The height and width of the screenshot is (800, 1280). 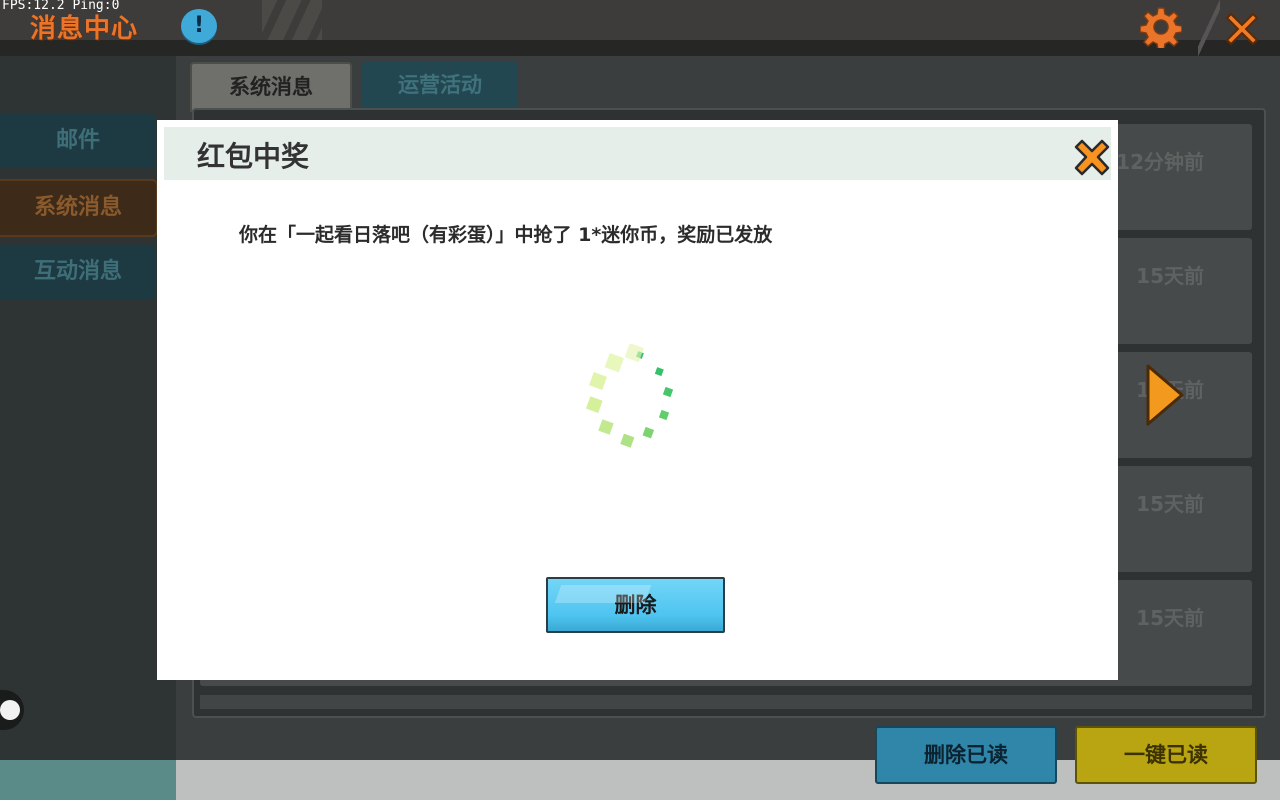 What do you see at coordinates (637, 153) in the screenshot?
I see `dialog-header: 红包中奖` at bounding box center [637, 153].